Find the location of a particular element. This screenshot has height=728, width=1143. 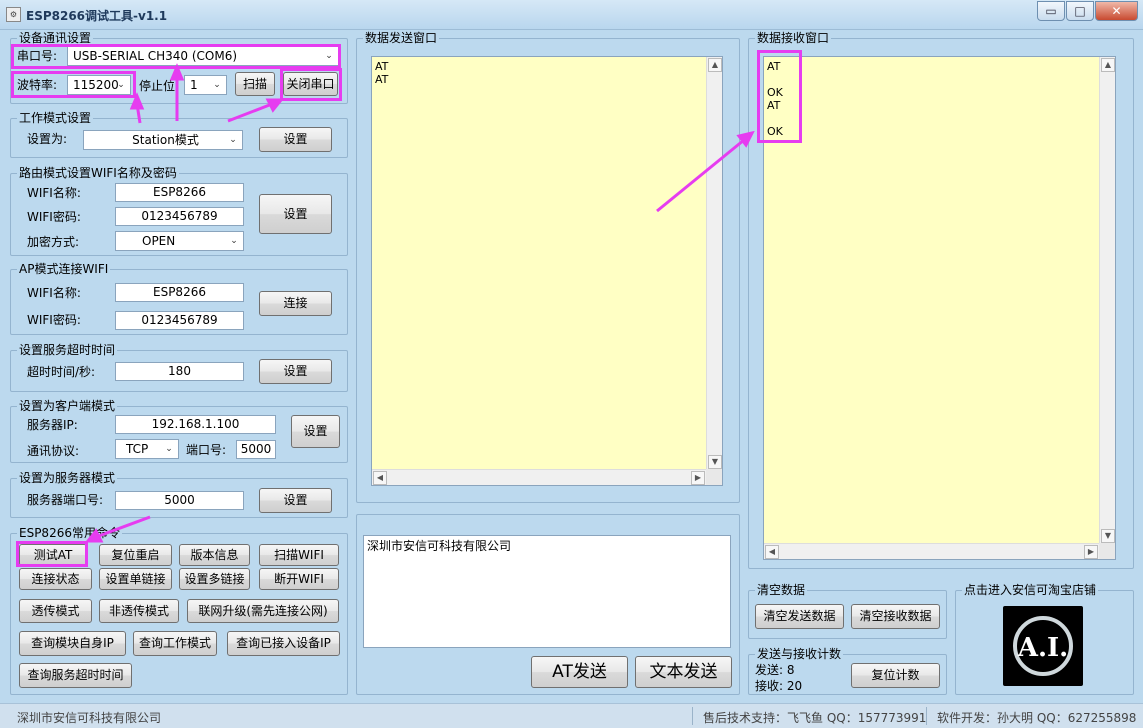

status-developer: 软件开发：孙大明 QQ：627255898 is located at coordinates (1037, 718).